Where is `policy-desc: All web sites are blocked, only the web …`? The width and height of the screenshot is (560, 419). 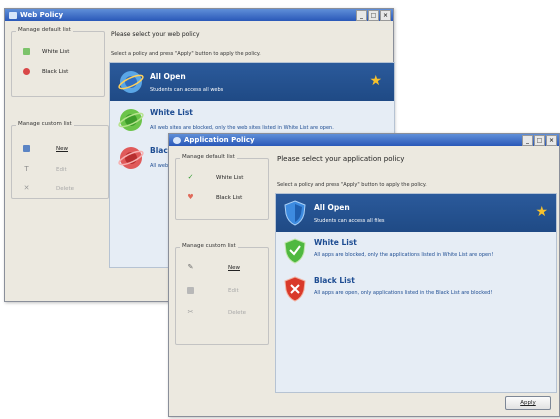 policy-desc: All web sites are blocked, only the web … is located at coordinates (242, 128).